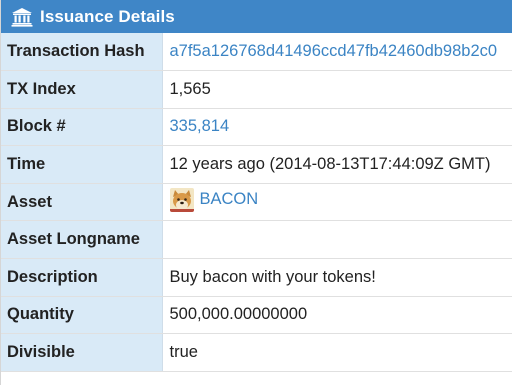 The width and height of the screenshot is (512, 385). Describe the element at coordinates (337, 164) in the screenshot. I see `row-value-time: 12 years ago (2014-08-13T17:44:09Z GMT)` at that location.